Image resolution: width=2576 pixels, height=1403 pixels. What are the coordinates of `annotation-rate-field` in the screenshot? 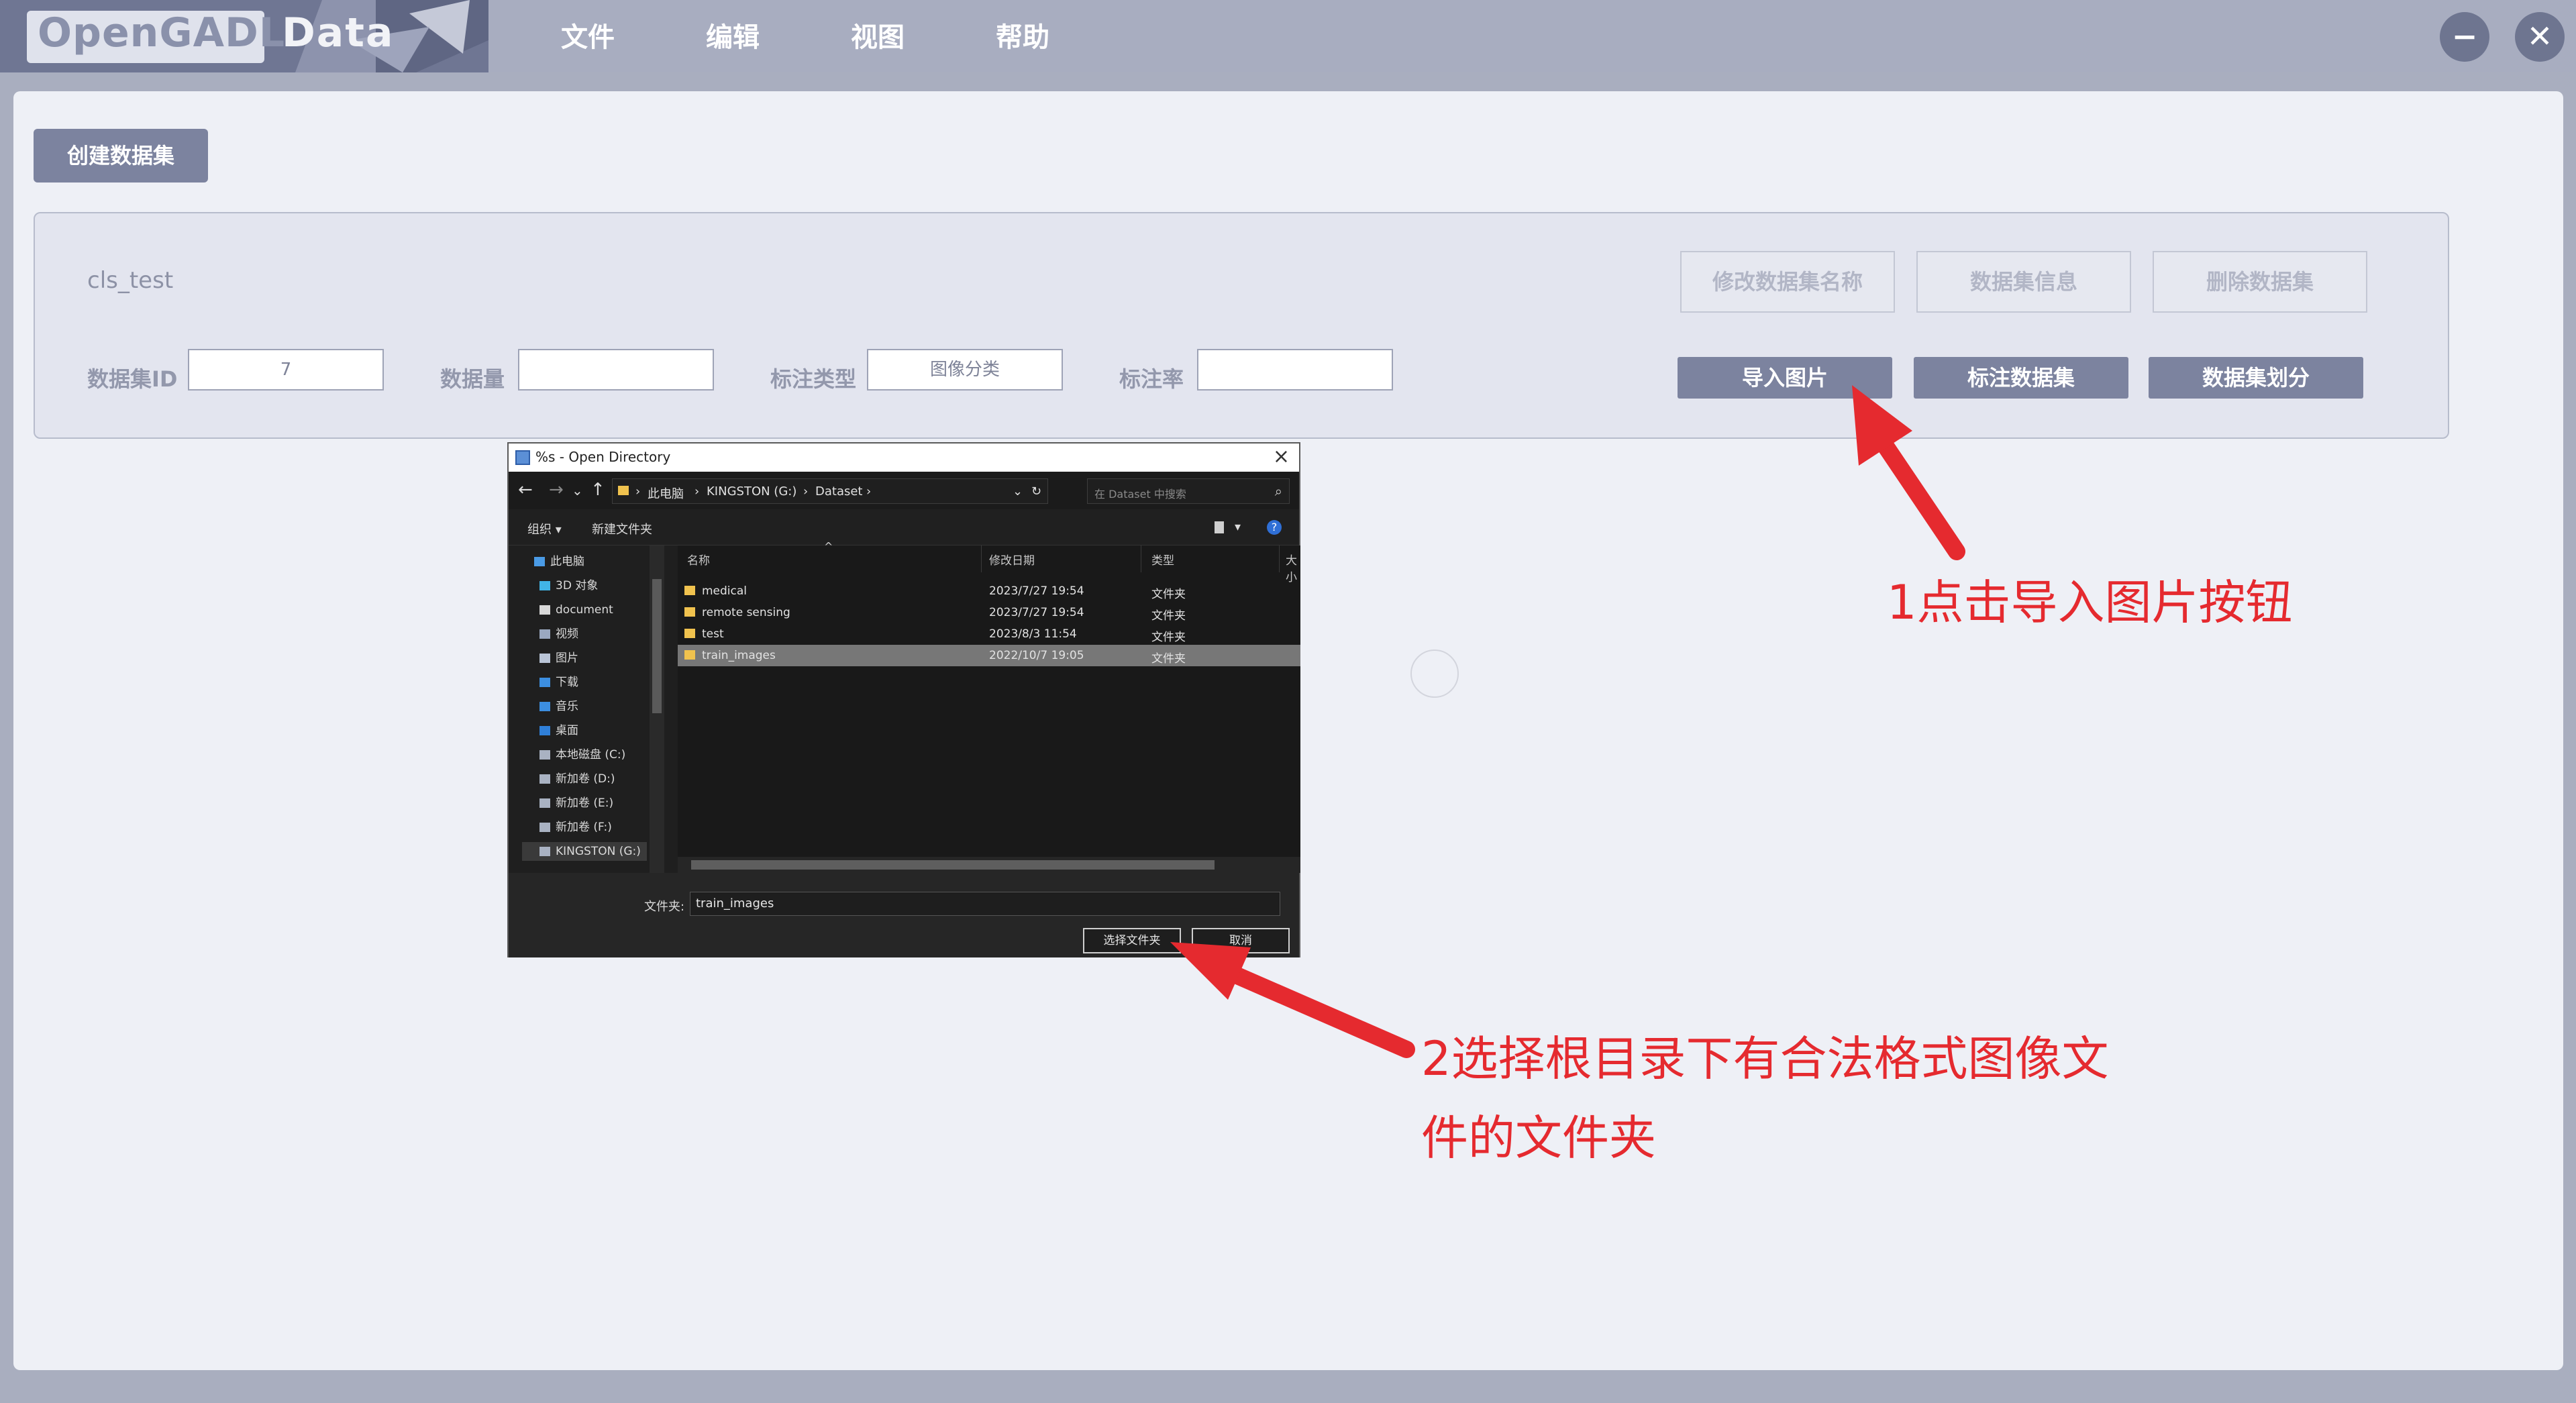 It's located at (1295, 370).